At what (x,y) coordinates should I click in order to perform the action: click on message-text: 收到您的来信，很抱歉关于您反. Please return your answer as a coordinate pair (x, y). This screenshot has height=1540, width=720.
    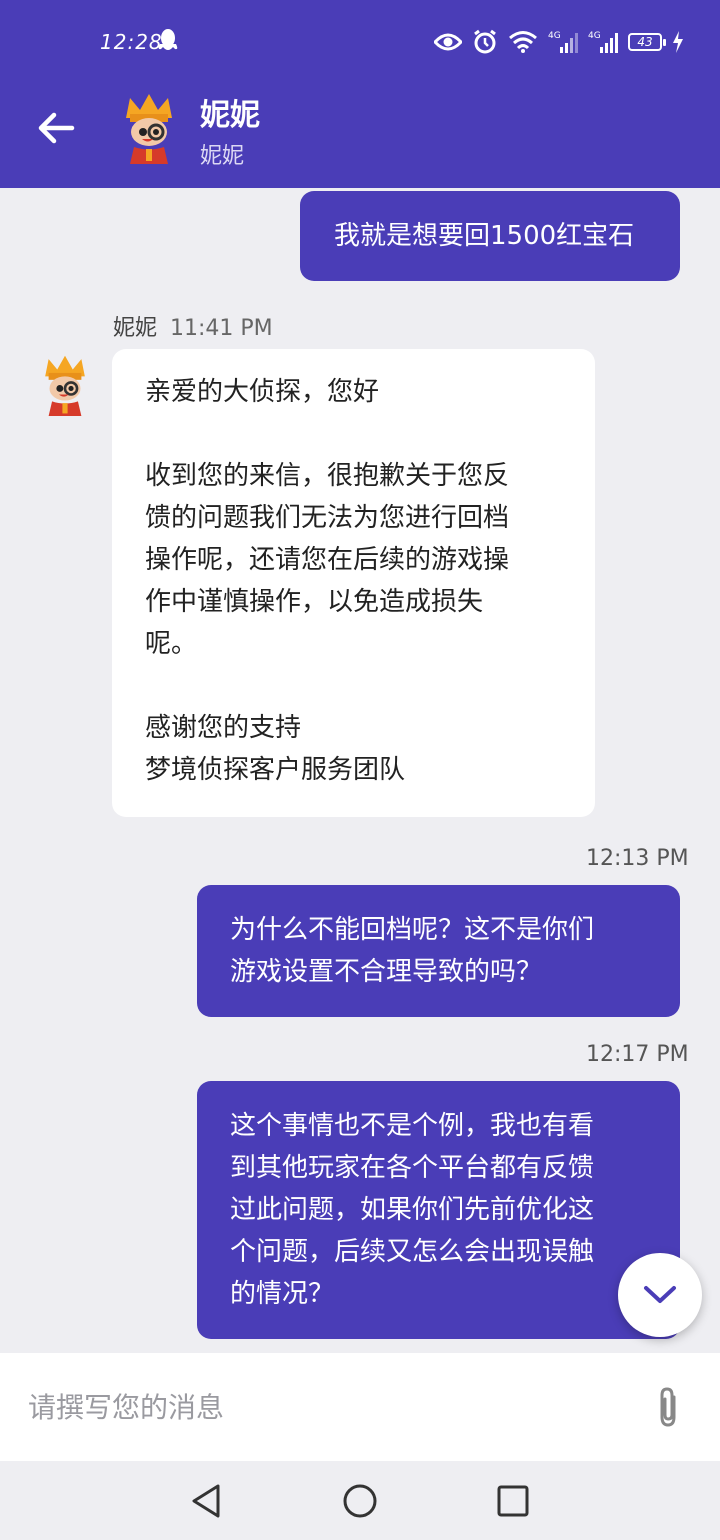
    Looking at the image, I should click on (327, 476).